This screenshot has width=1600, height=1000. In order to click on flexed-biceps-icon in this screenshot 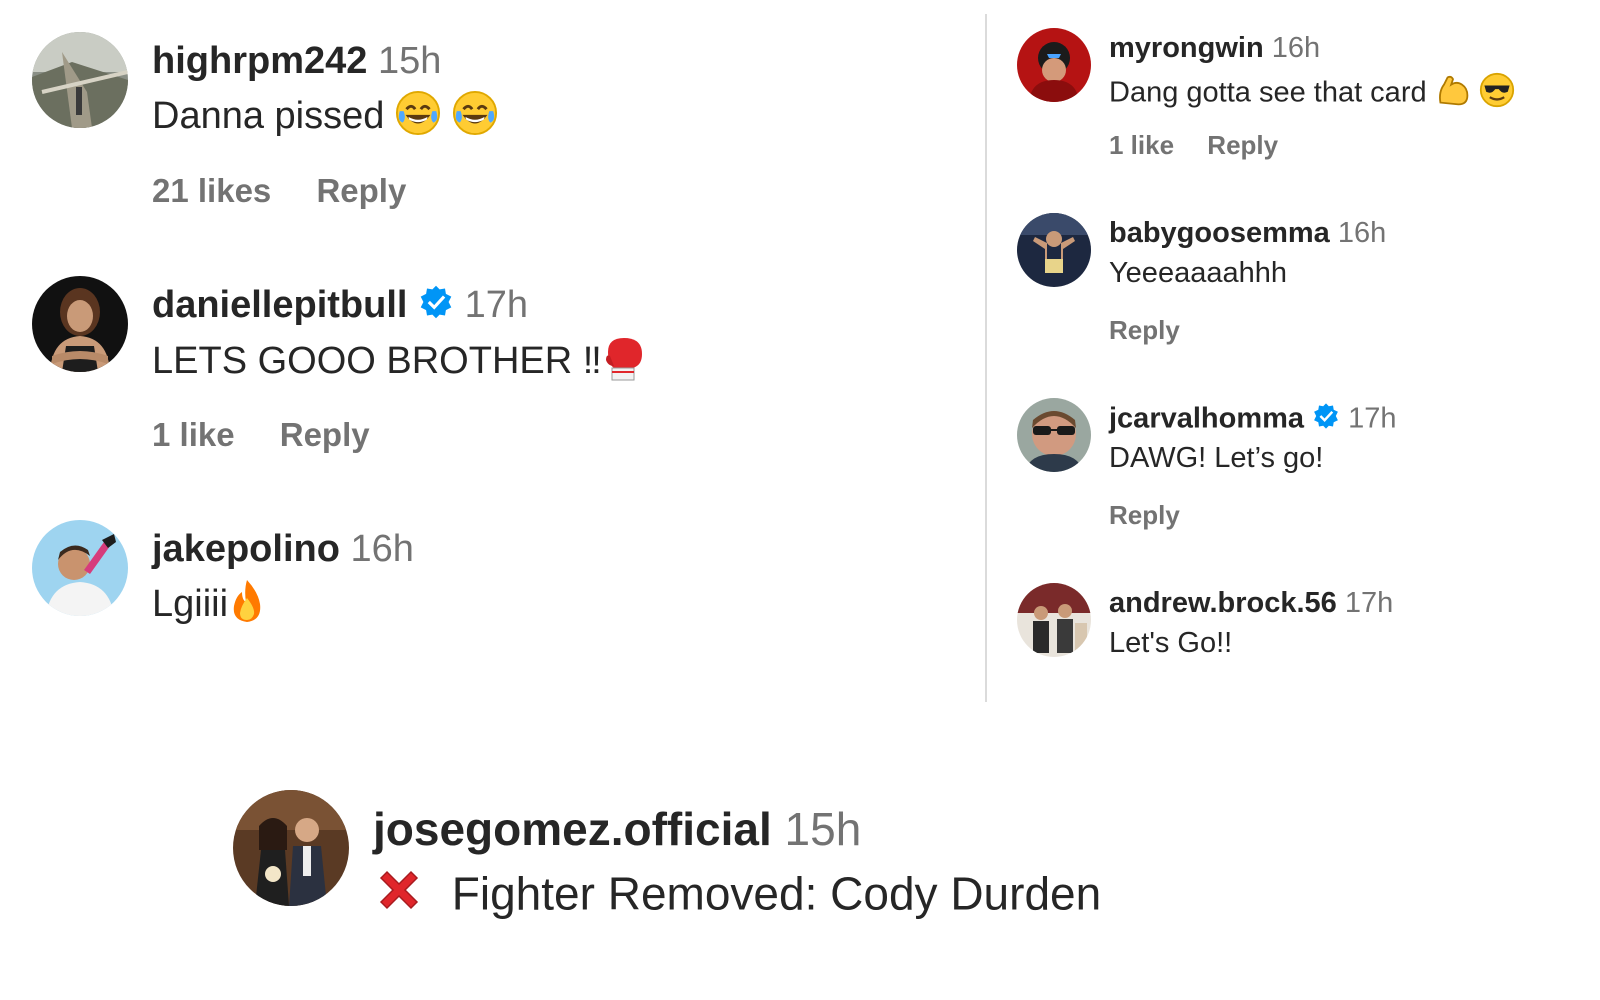, I will do `click(1453, 94)`.